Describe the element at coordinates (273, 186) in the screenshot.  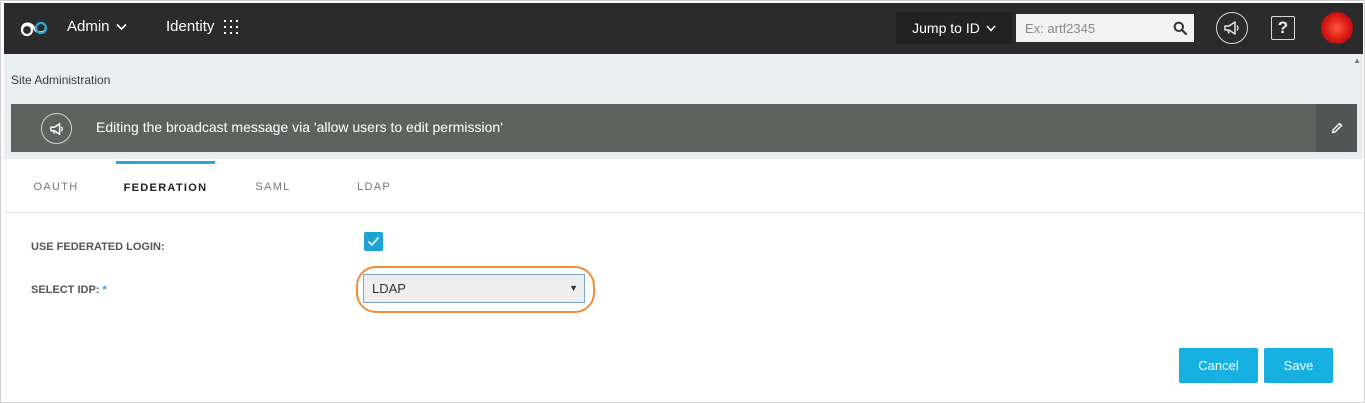
I see `tab-saml: SAML` at that location.